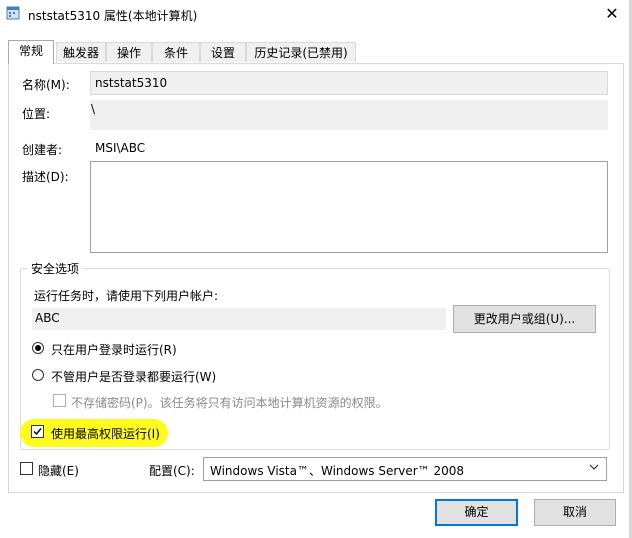 The width and height of the screenshot is (632, 538). Describe the element at coordinates (93, 109) in the screenshot. I see `location-value: \` at that location.